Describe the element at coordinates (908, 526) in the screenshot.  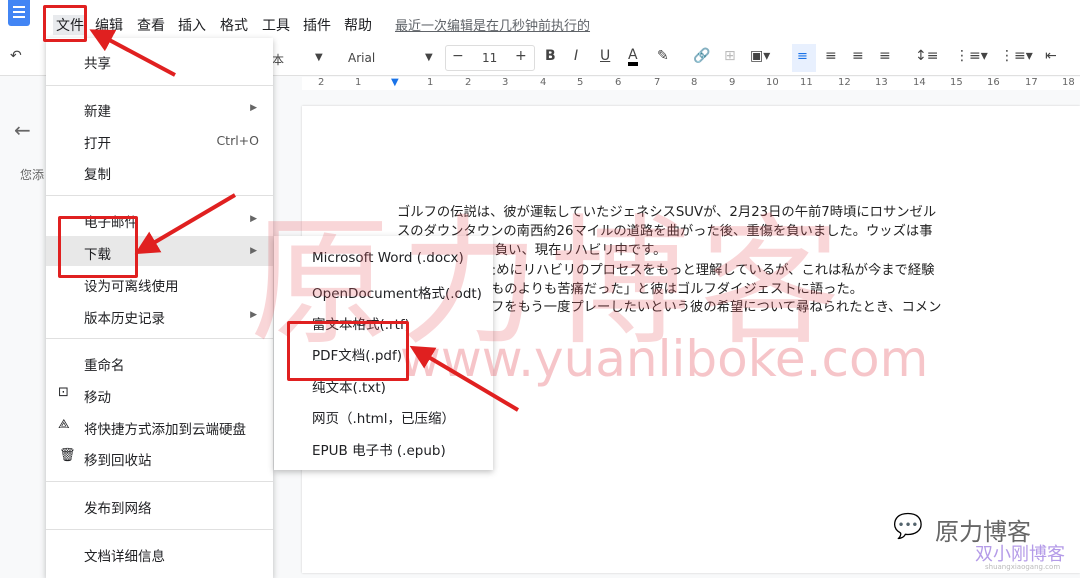
I see `wechat-icon: 💬` at that location.